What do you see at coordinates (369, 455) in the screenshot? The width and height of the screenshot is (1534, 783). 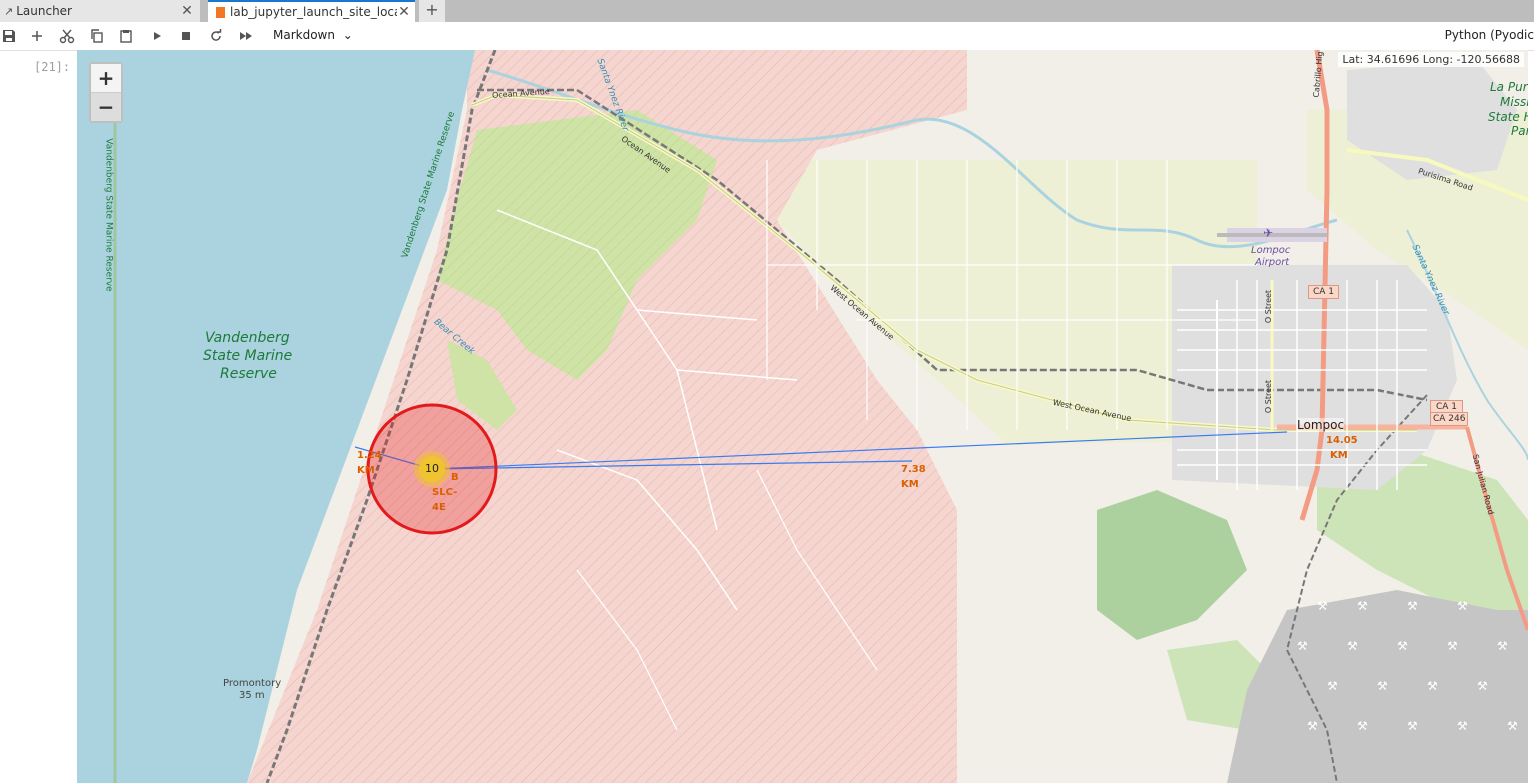 I see `distance-coast-value: 1.24` at bounding box center [369, 455].